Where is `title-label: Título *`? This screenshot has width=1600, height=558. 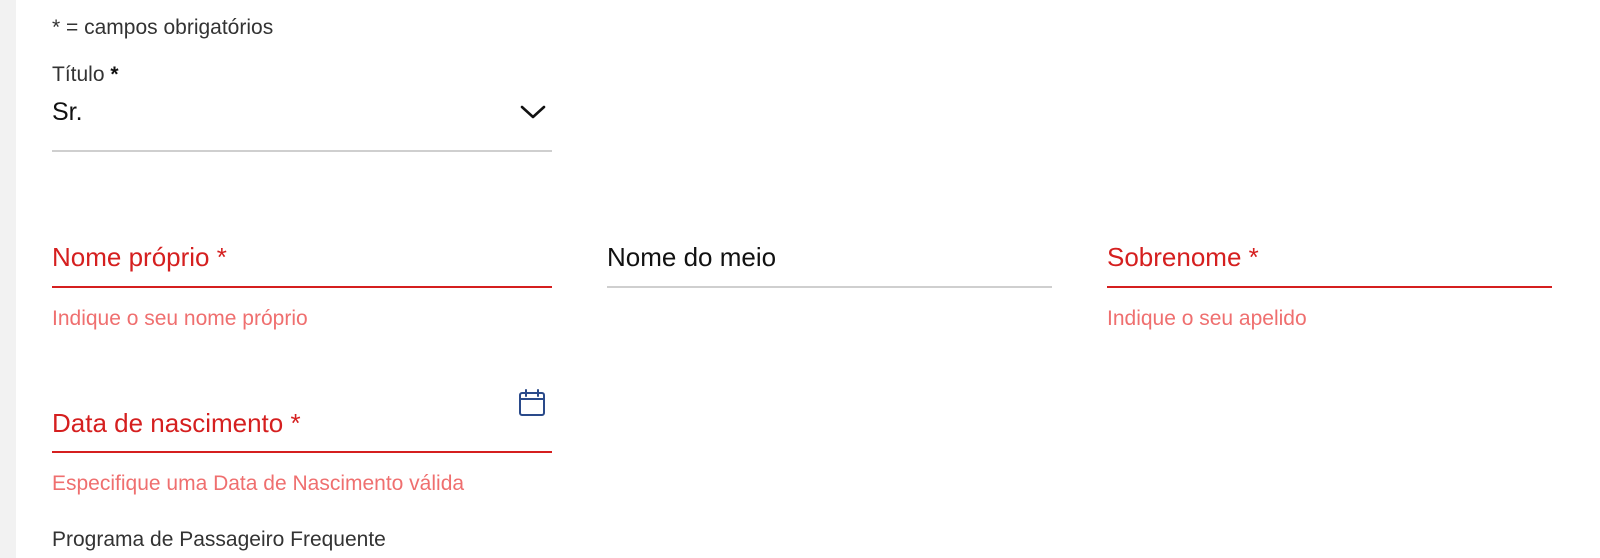 title-label: Título * is located at coordinates (85, 75).